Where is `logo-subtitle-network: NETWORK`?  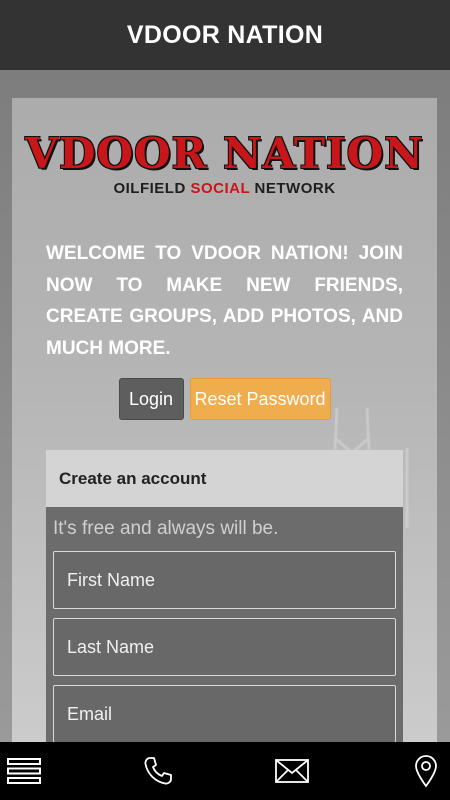 logo-subtitle-network: NETWORK is located at coordinates (295, 188).